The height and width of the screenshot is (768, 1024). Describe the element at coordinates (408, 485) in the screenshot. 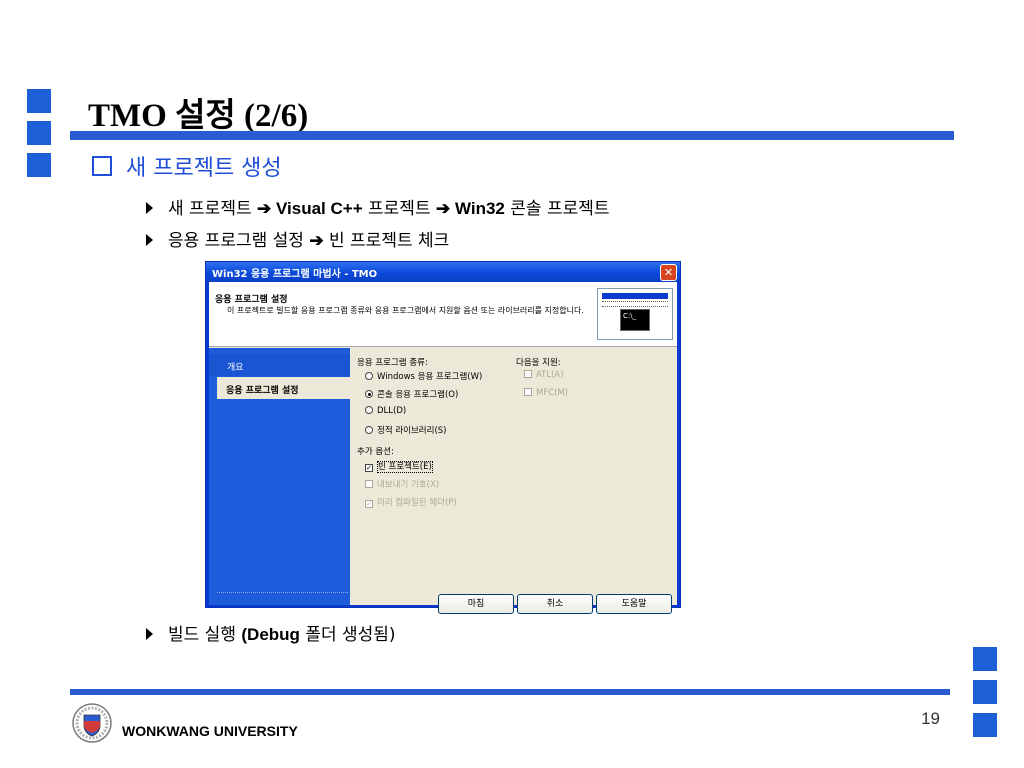

I see `checkbox-label: 내보내기 기호(X)` at that location.